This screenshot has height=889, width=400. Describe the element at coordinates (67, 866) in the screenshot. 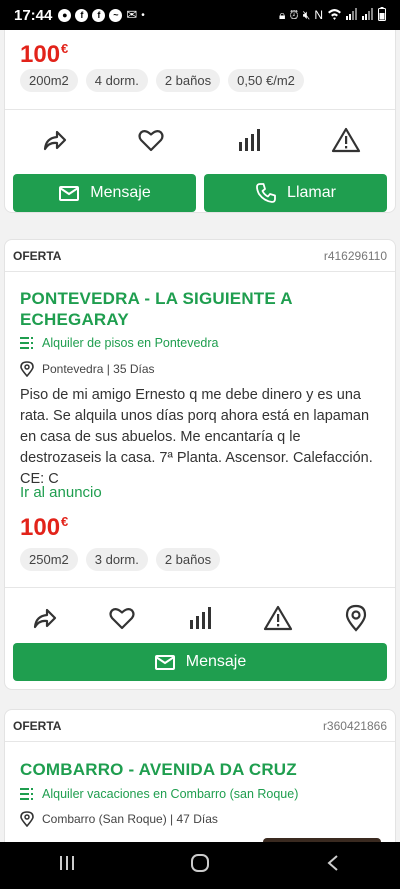

I see `recent-apps-icon` at that location.